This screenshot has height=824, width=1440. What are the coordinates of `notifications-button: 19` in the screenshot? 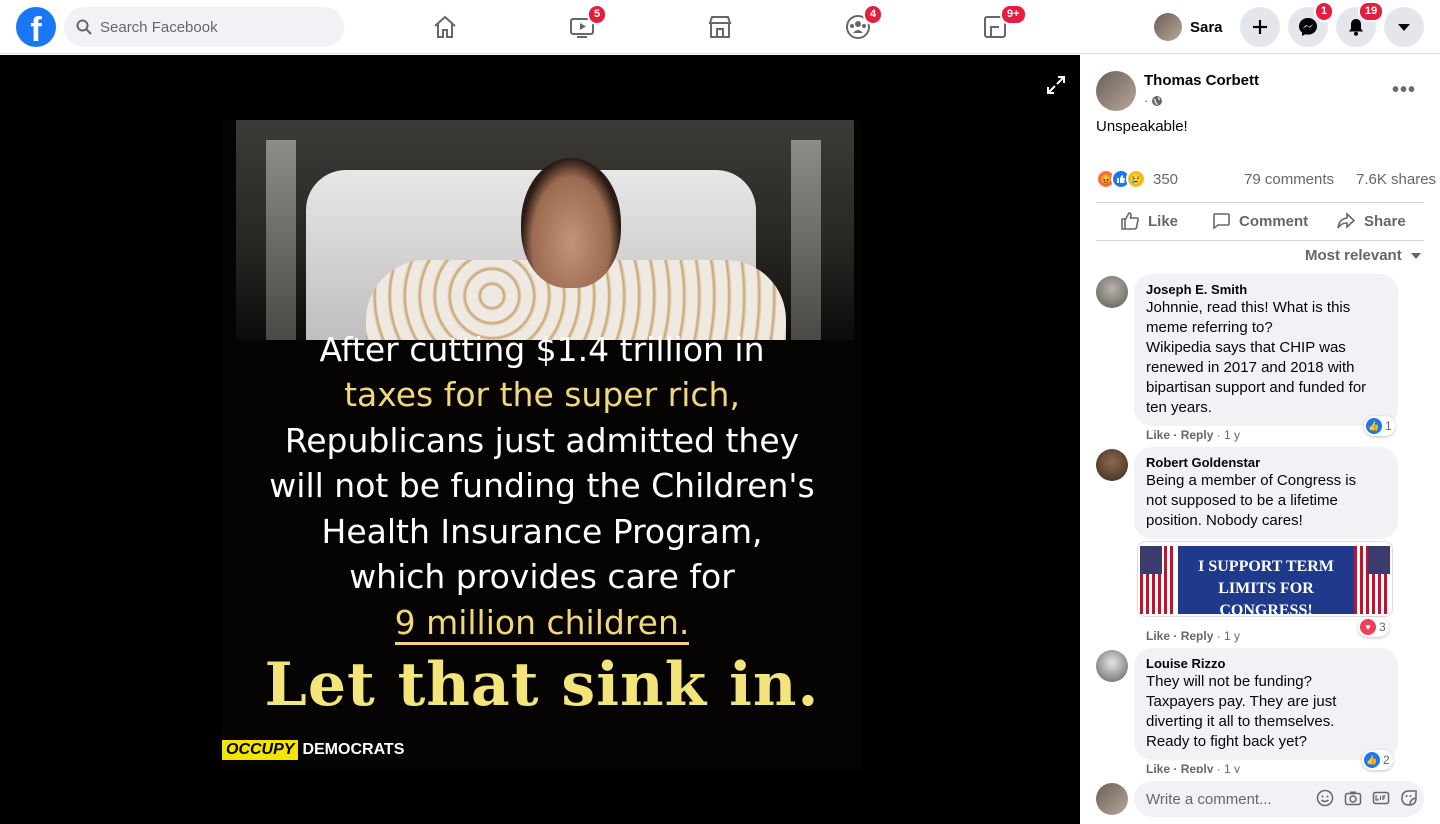 It's located at (1360, 24).